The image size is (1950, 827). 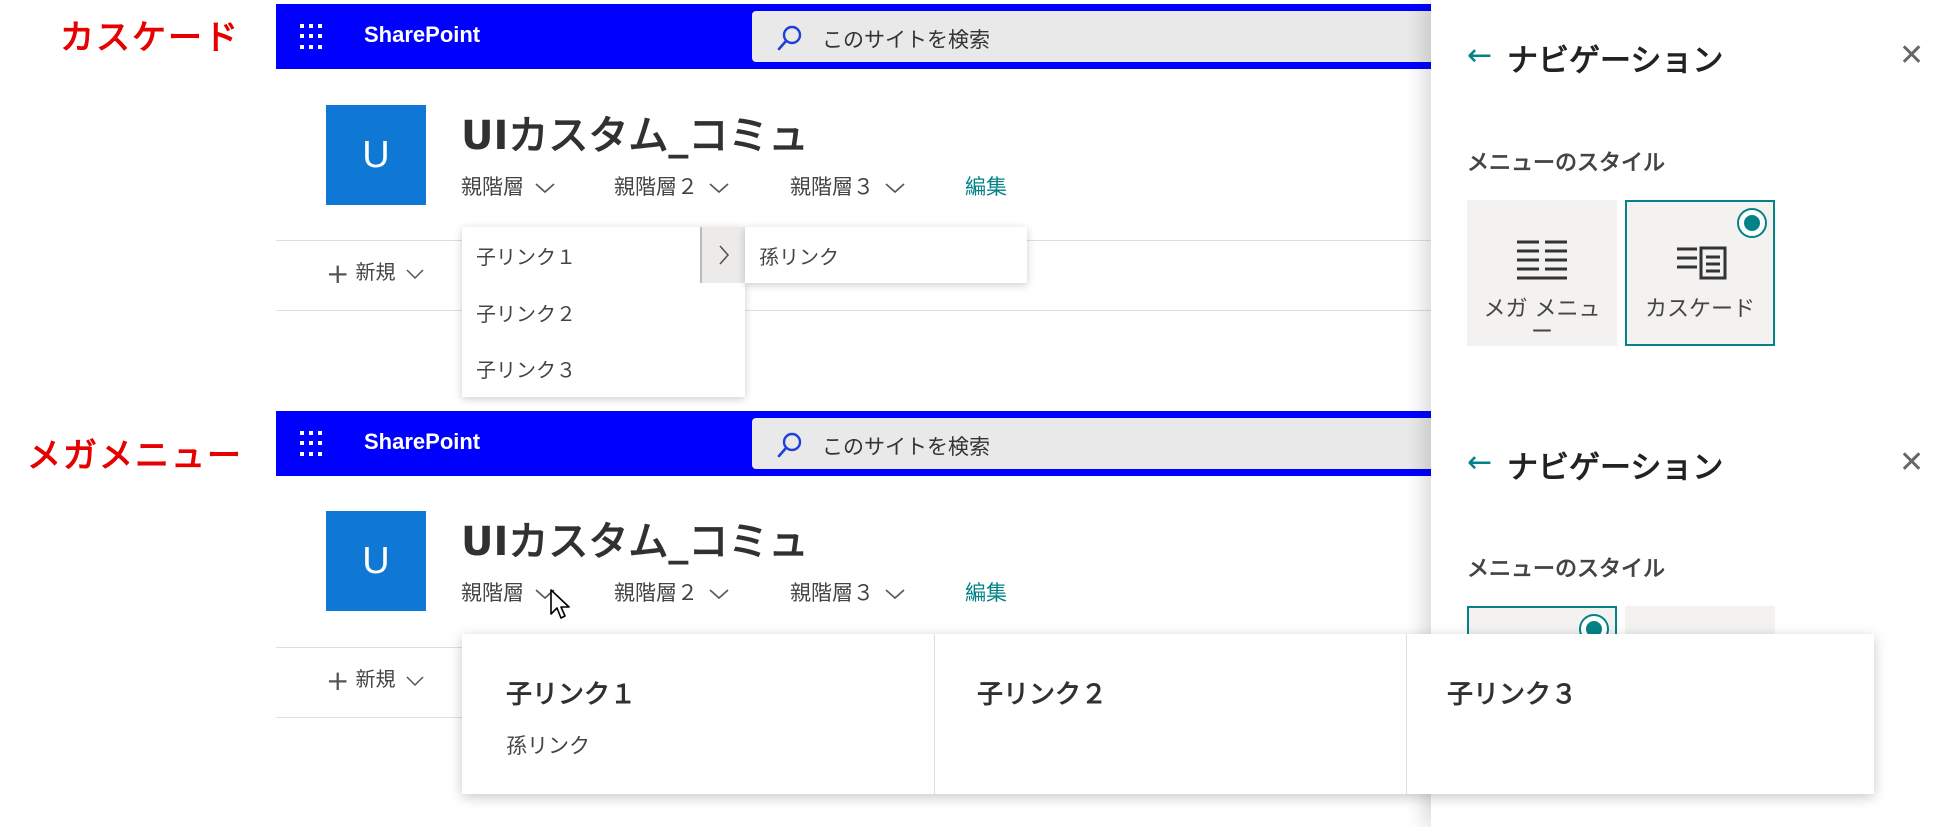 What do you see at coordinates (560, 604) in the screenshot?
I see `mouse-cursor-icon` at bounding box center [560, 604].